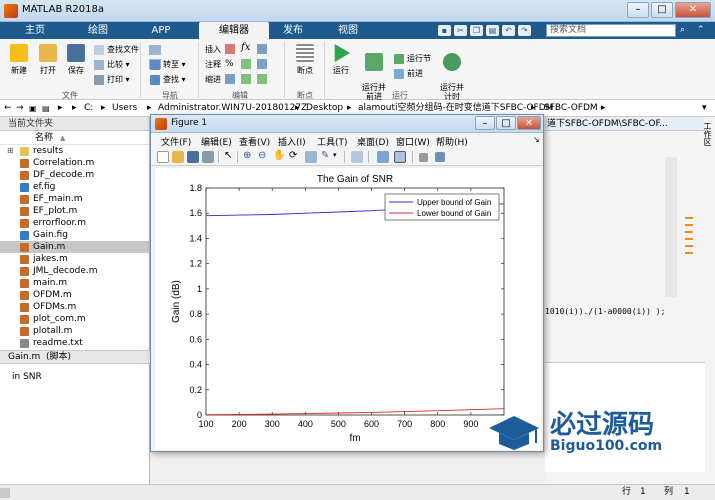  I want to click on link-plot-icon, so click(357, 157).